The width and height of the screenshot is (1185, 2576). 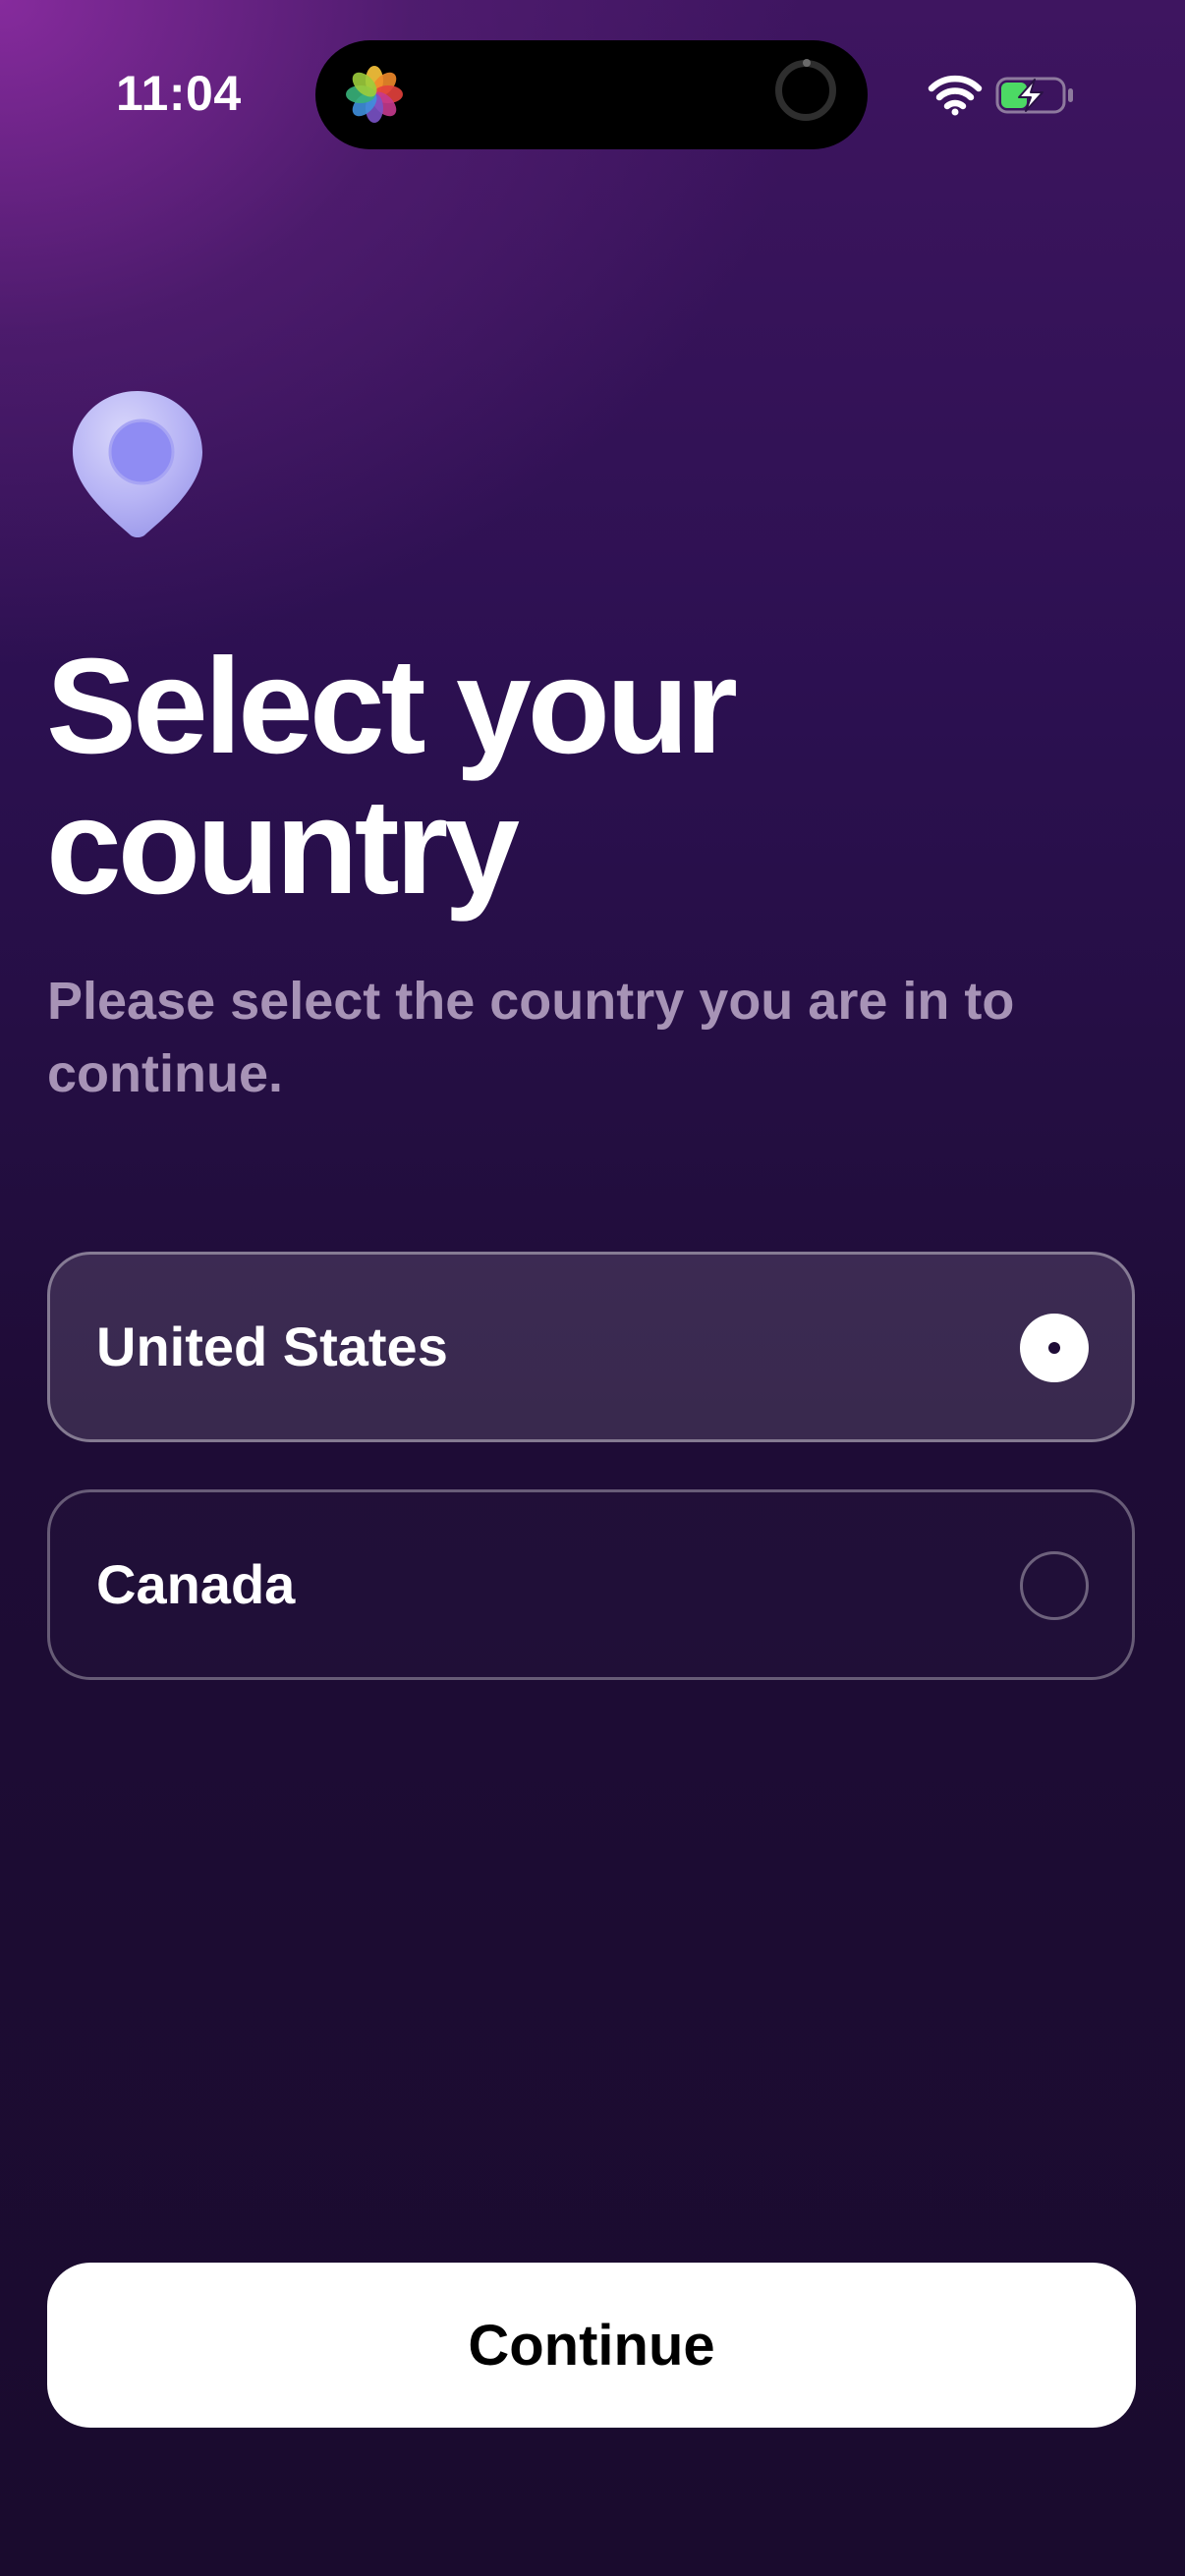 I want to click on country-option-united-states: United States, so click(x=591, y=1347).